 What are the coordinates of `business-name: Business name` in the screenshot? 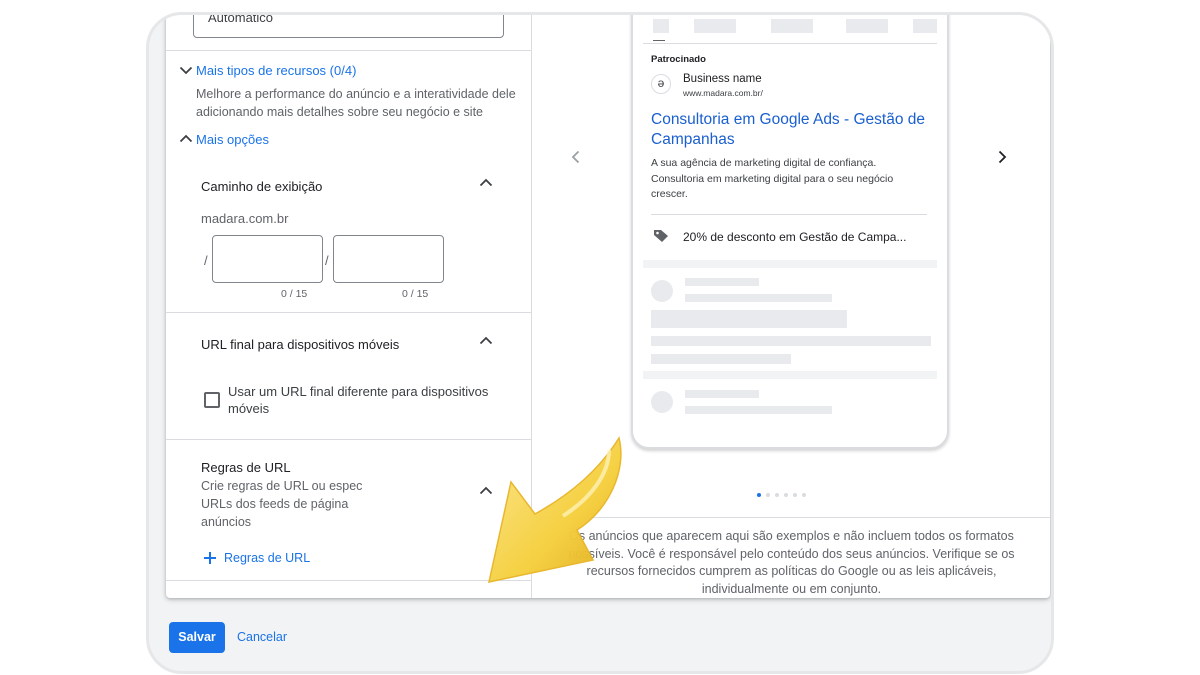 It's located at (722, 79).